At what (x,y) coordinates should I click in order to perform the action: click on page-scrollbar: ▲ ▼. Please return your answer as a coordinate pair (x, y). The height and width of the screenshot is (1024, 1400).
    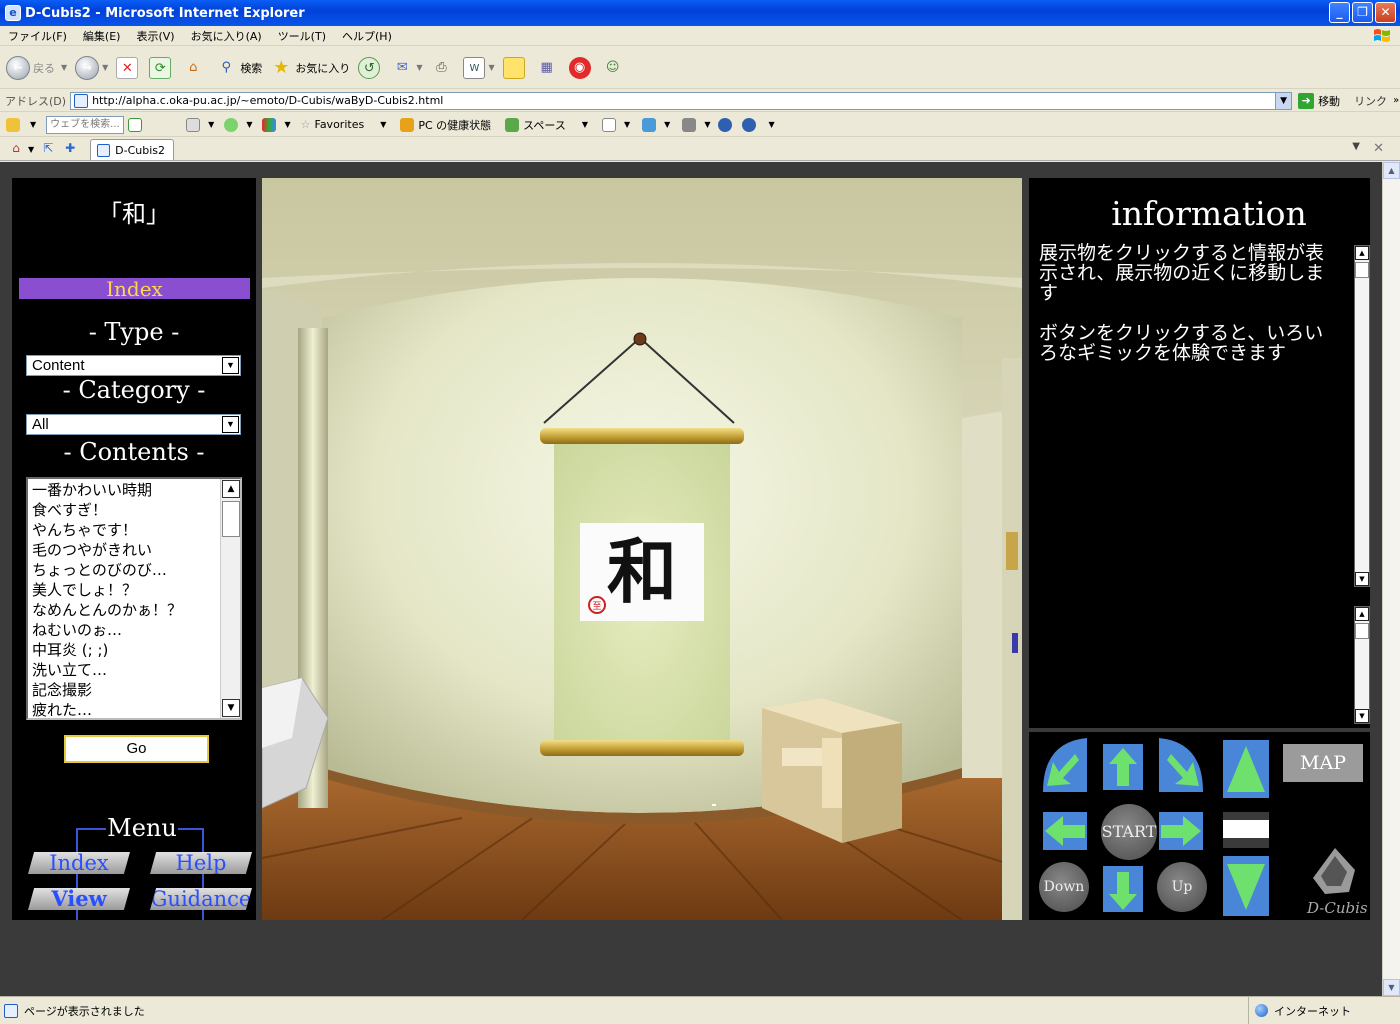
    Looking at the image, I should click on (1391, 579).